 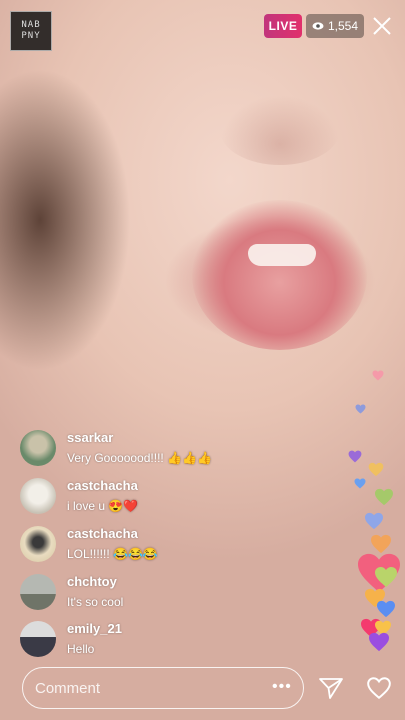 I want to click on video-detail-teeth, so click(x=282, y=255).